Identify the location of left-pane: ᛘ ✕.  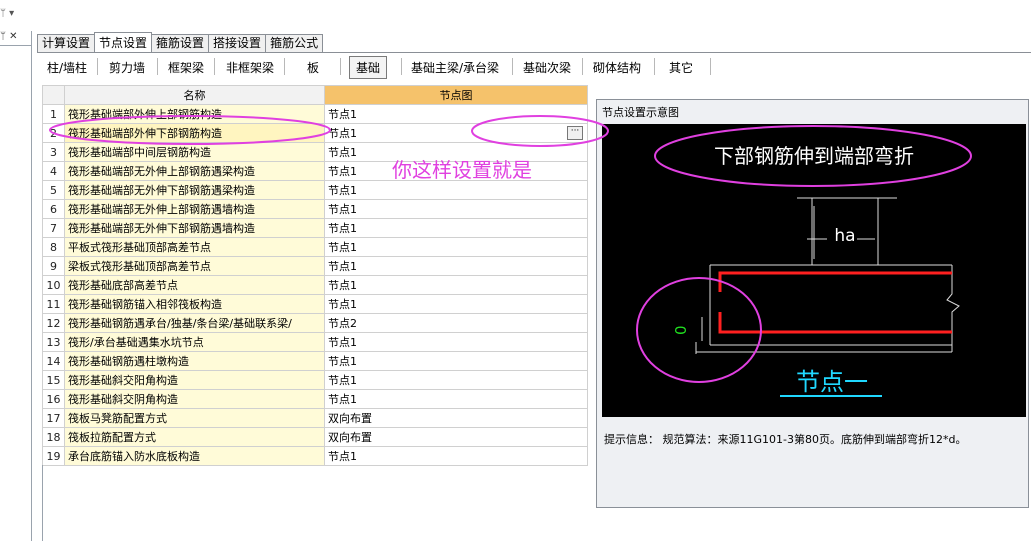
(16, 286).